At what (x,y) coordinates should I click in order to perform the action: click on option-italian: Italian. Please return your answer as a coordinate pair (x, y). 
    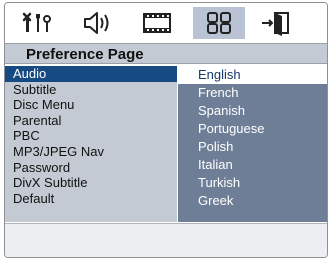
    Looking at the image, I should click on (252, 165).